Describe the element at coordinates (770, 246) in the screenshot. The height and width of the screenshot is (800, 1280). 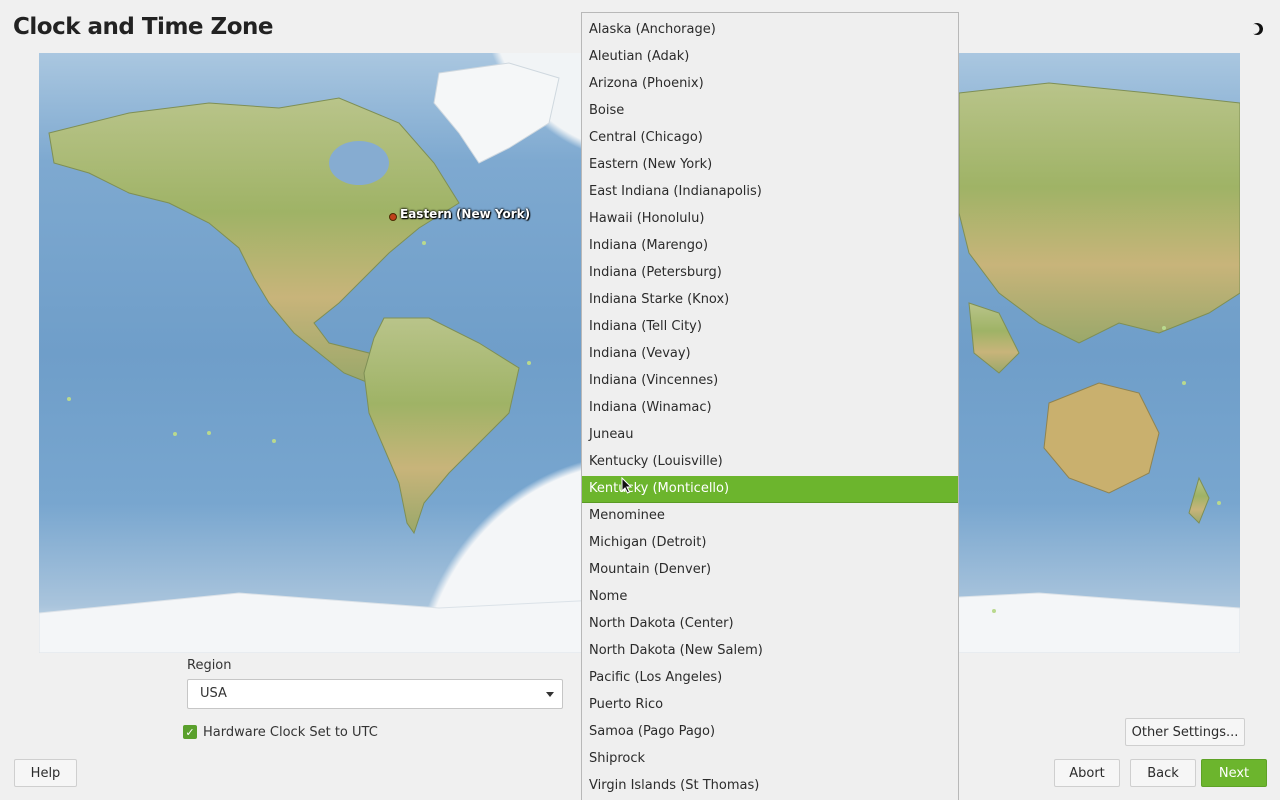
I see `timezone-item: Indiana (Marengo)` at that location.